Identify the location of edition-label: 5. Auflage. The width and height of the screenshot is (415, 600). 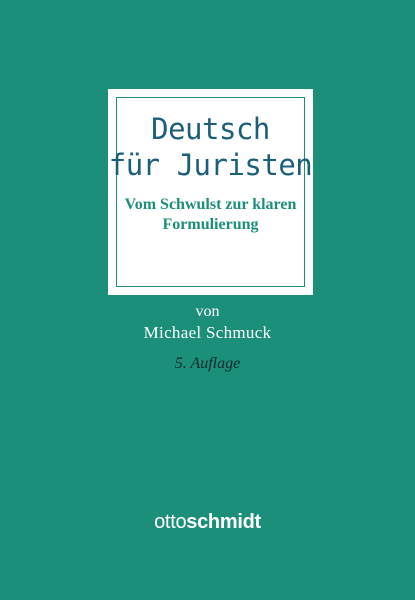
(207, 363).